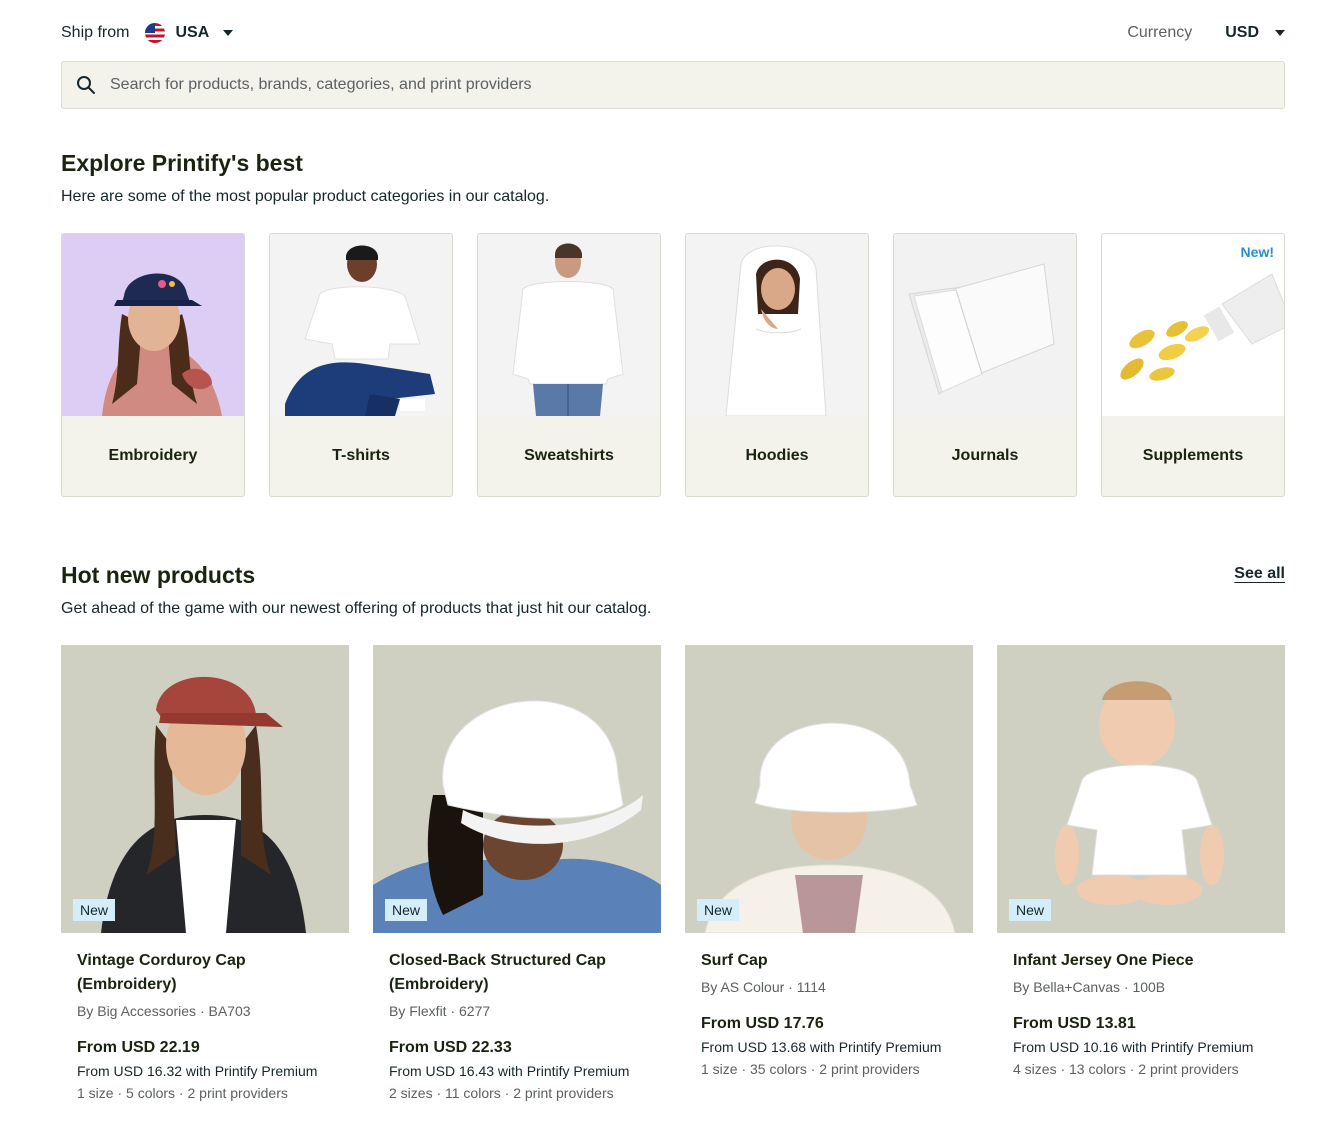  I want to click on product-meta: 1 size · 5 colors · 2 print providers, so click(182, 1093).